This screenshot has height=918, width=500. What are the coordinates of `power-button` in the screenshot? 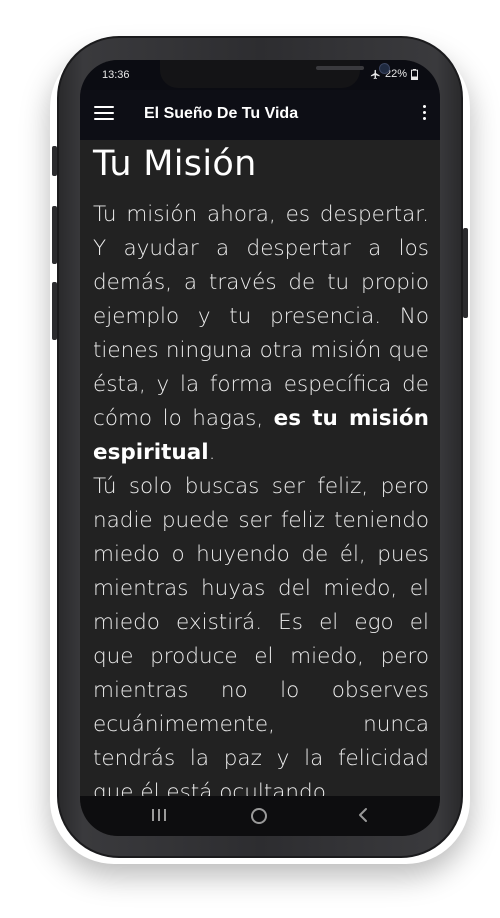 It's located at (465, 273).